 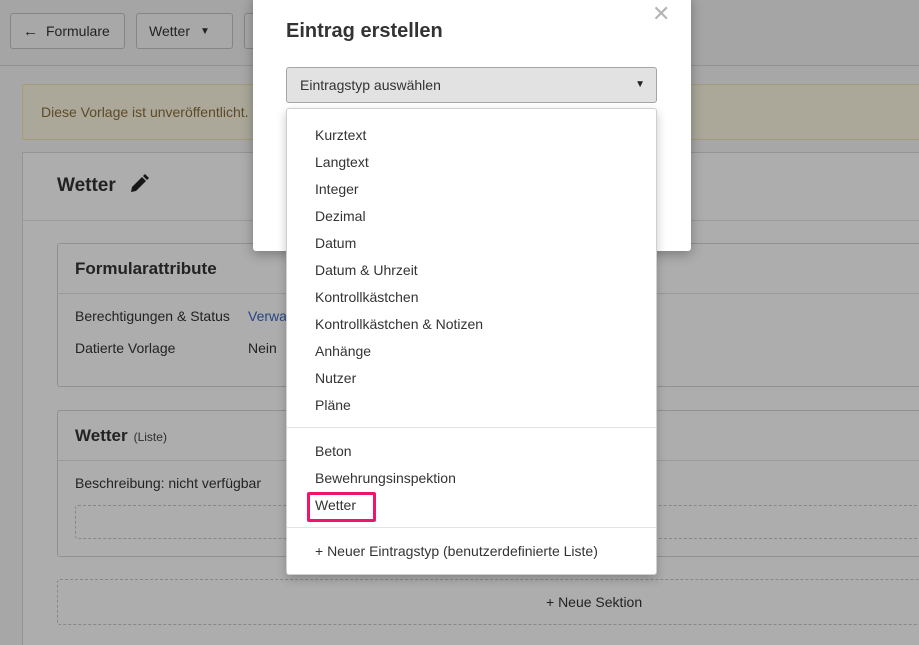 What do you see at coordinates (366, 270) in the screenshot?
I see `menu-item-datum-uhrzeit: Datum & Uhrzeit` at bounding box center [366, 270].